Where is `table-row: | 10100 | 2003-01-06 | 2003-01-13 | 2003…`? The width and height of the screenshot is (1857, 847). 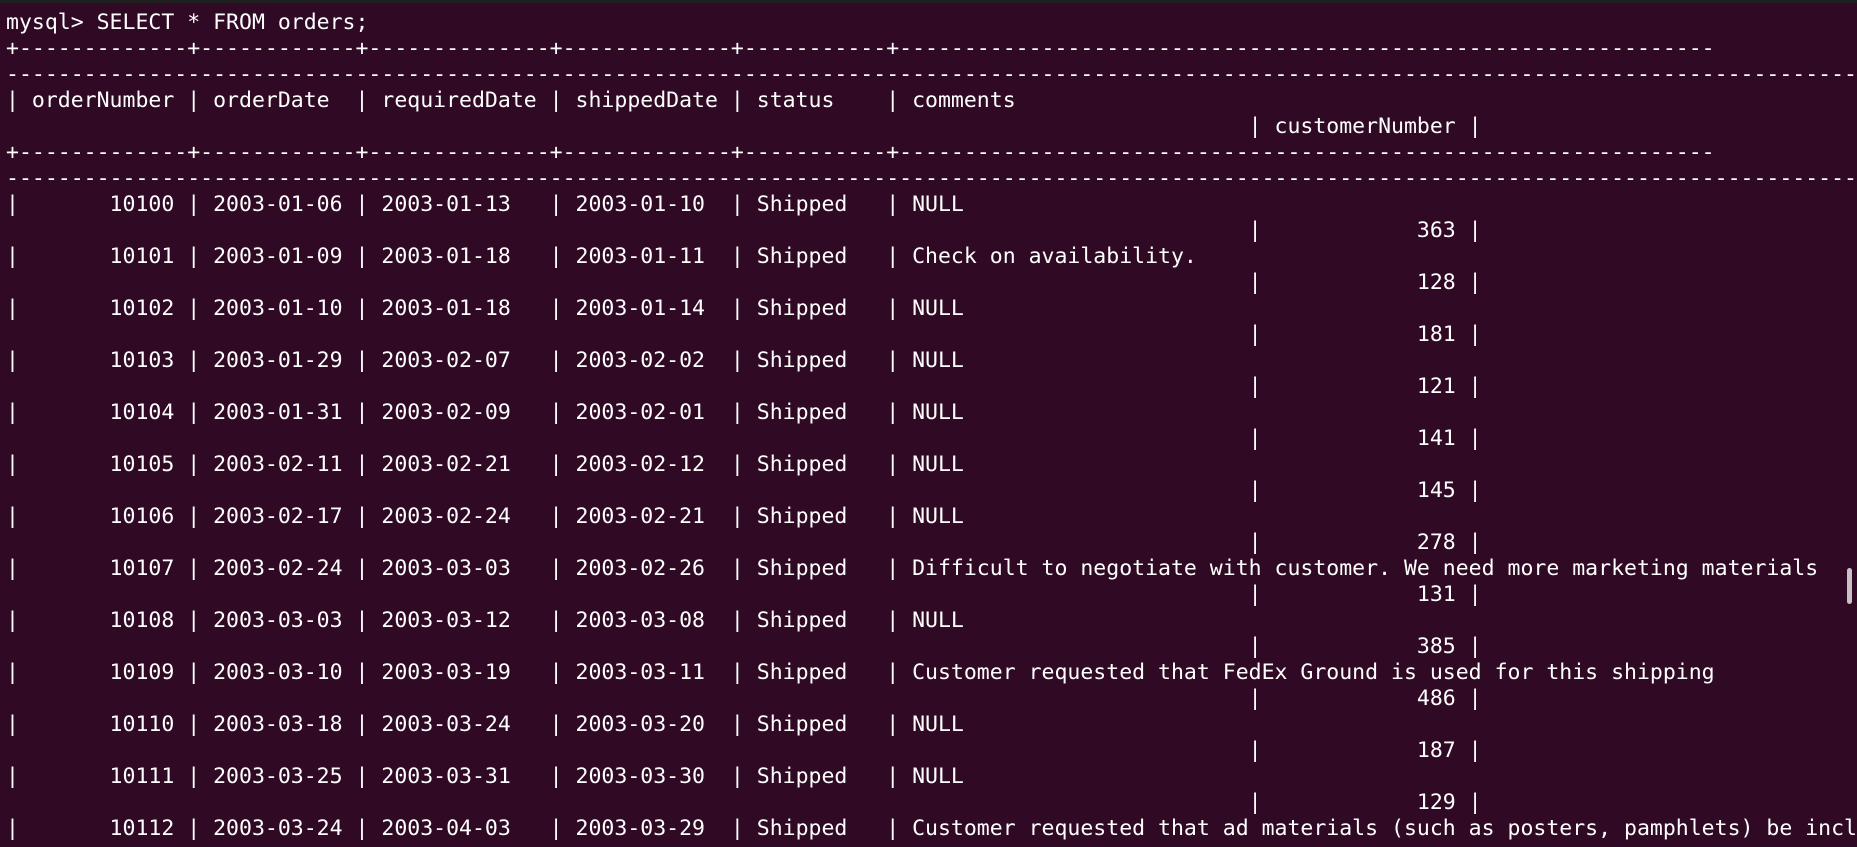
table-row: | 10100 | 2003-01-06 | 2003-01-13 | 2003… is located at coordinates (485, 204).